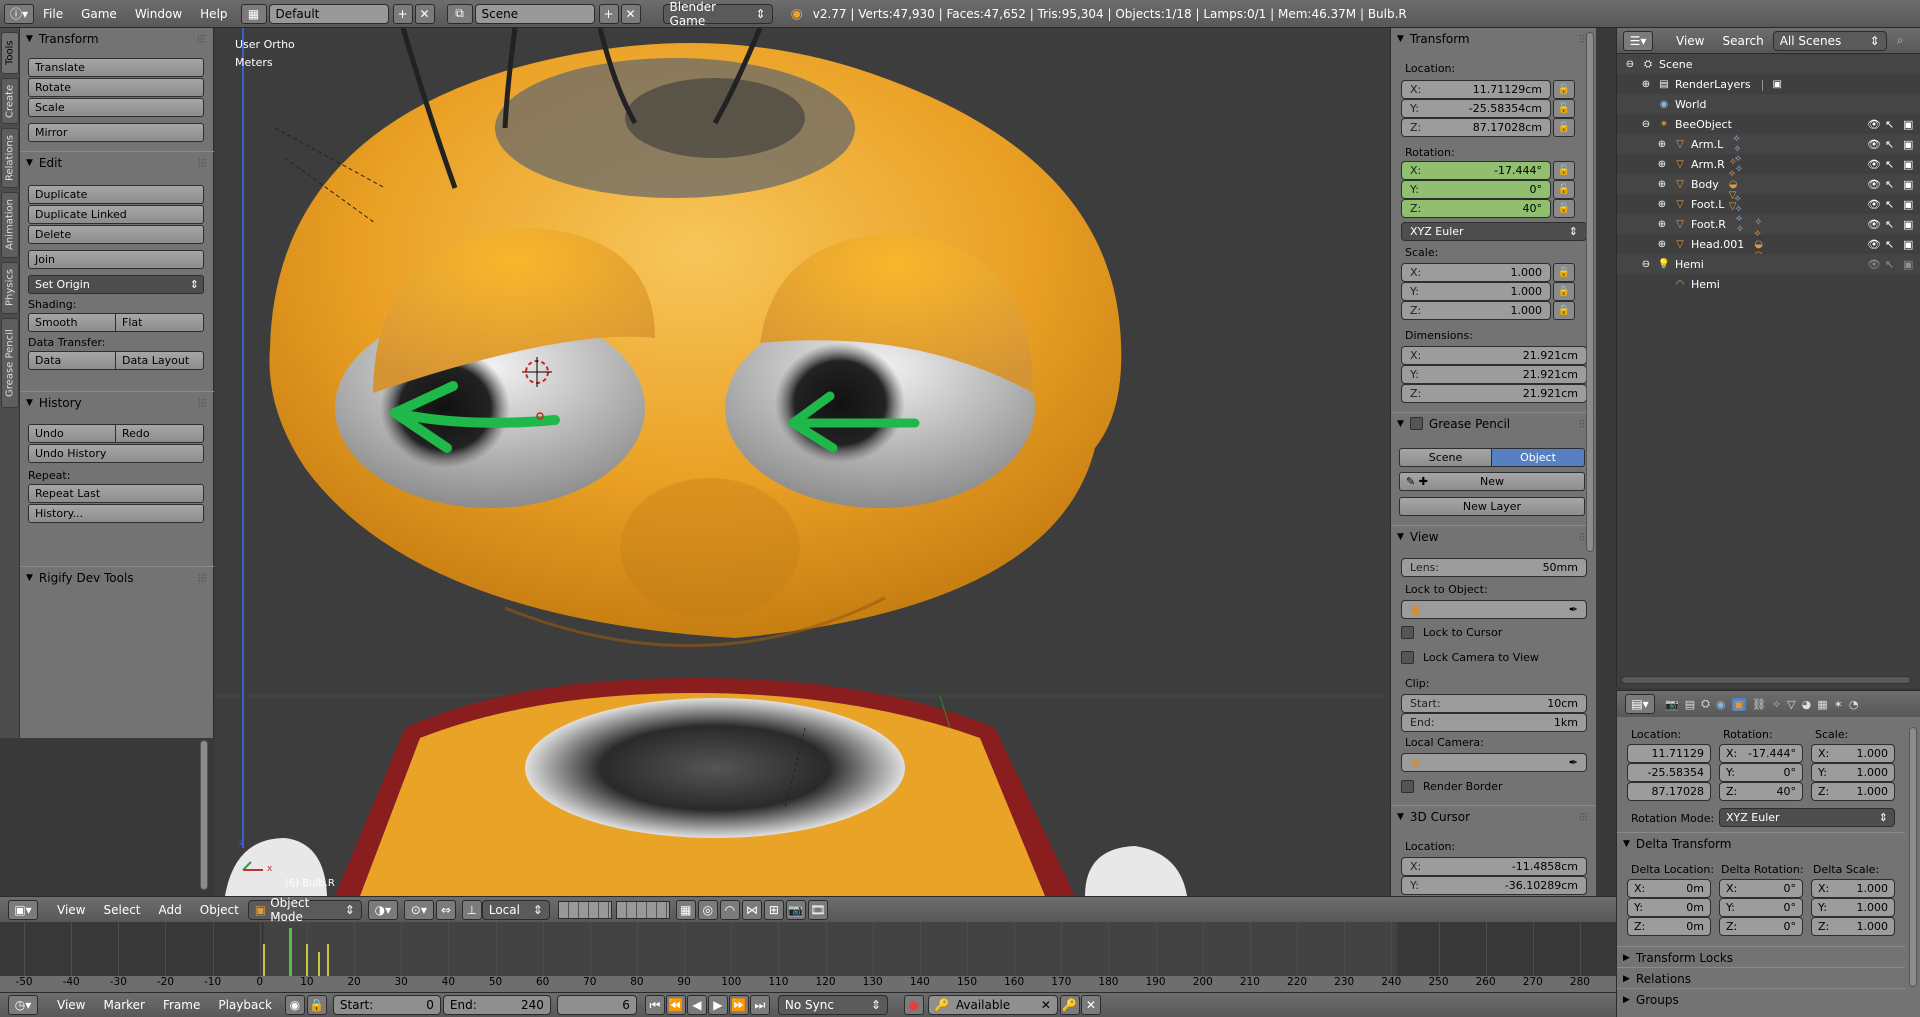 Image resolution: width=1920 pixels, height=1017 pixels. What do you see at coordinates (1768, 244) in the screenshot?
I see `outliner-row-head: ⊕▽Head.001✧ ⟡ ◒ ◒ ✶👁↖▣` at bounding box center [1768, 244].